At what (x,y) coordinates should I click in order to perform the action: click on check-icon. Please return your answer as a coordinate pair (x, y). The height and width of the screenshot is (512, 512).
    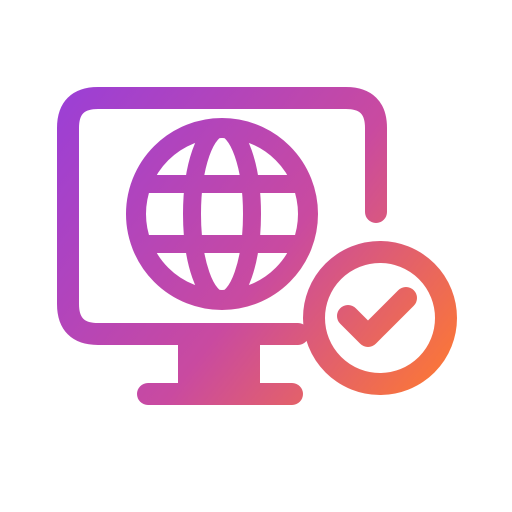
    Looking at the image, I should click on (377, 317).